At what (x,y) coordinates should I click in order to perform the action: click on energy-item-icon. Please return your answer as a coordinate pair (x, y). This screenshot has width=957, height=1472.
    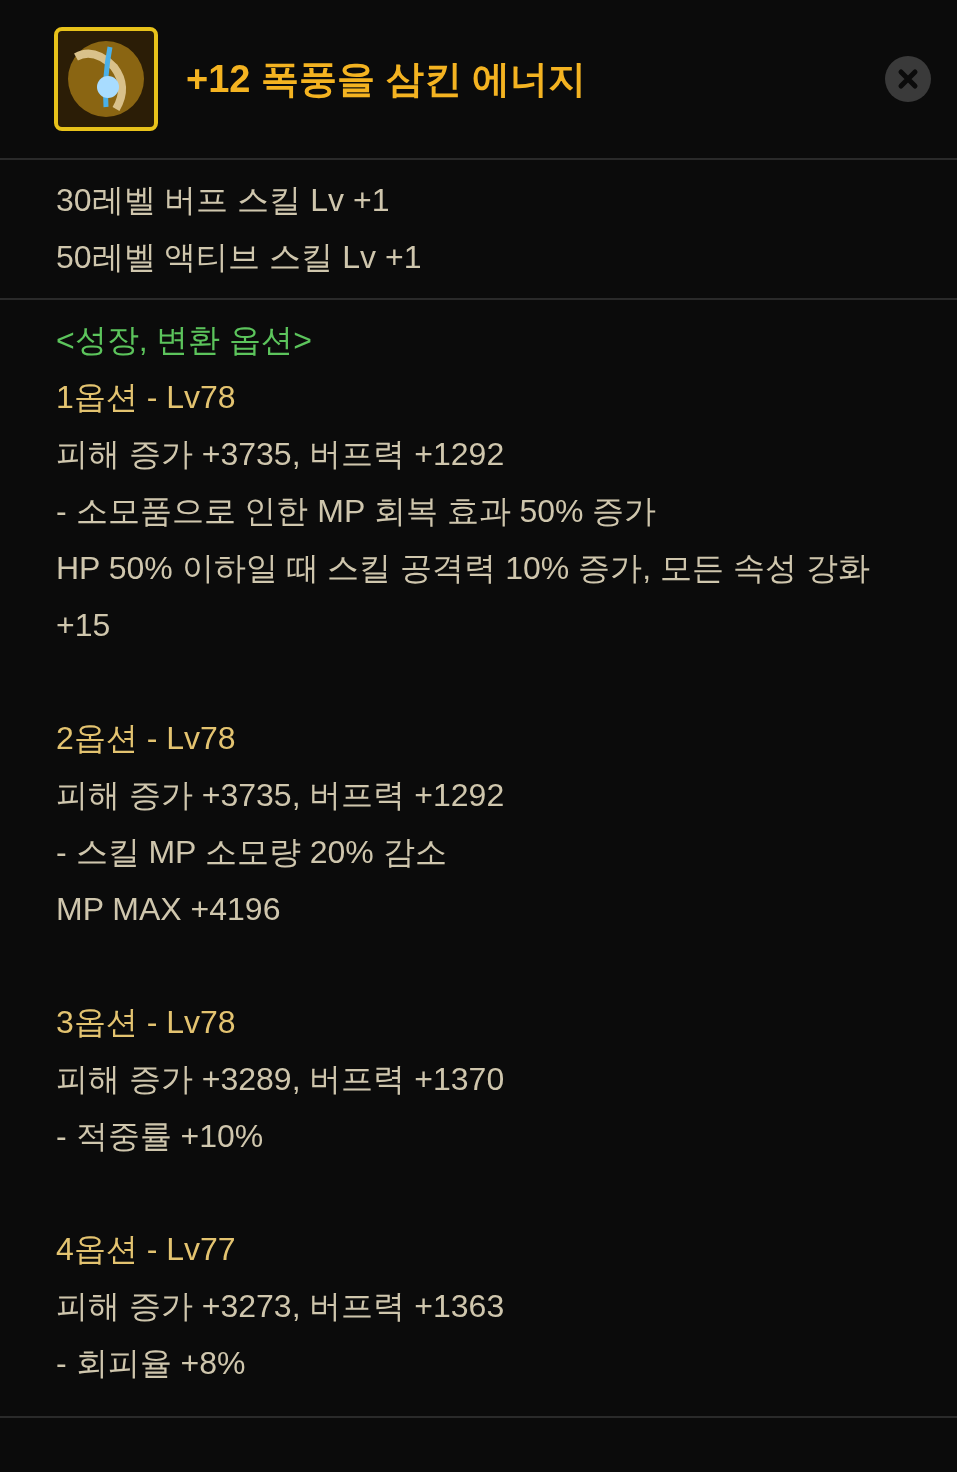
    Looking at the image, I should click on (106, 79).